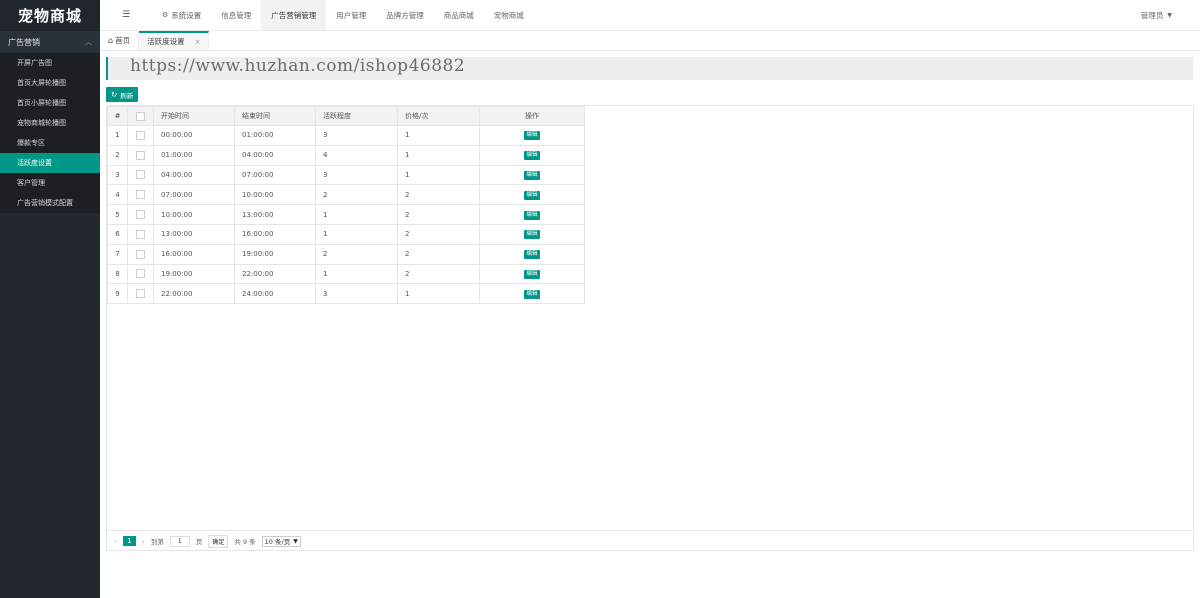  Describe the element at coordinates (50, 63) in the screenshot. I see `sidebar-item-splash-ad: 开屏广告图` at that location.